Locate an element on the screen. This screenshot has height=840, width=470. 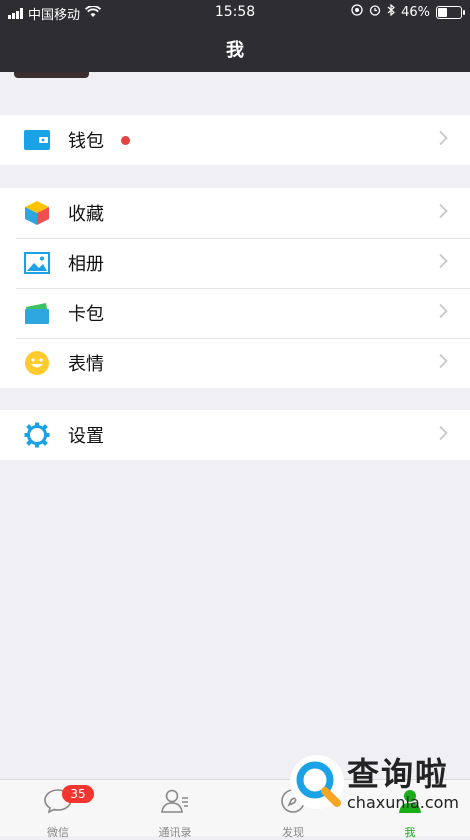
list-item-favorites: 收藏 is located at coordinates (235, 213).